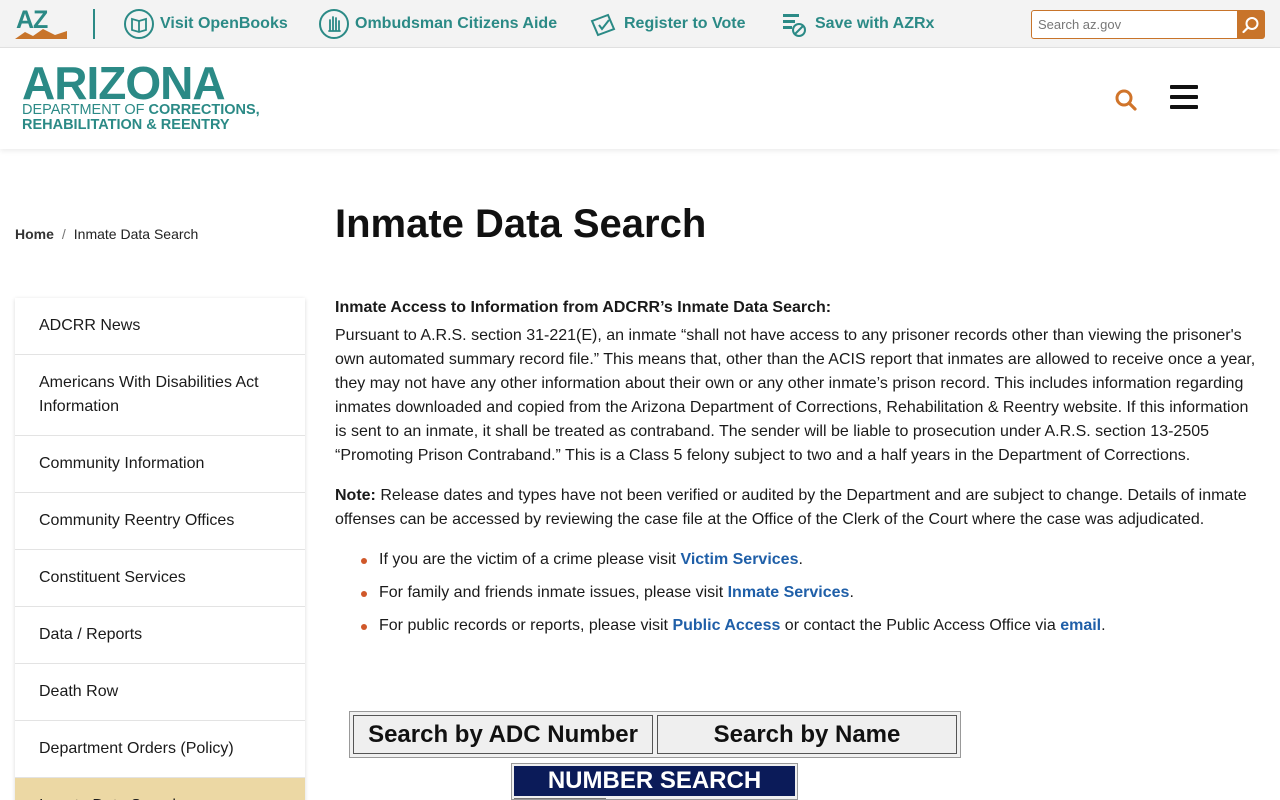 This screenshot has height=800, width=1280. What do you see at coordinates (160, 578) in the screenshot?
I see `sidebar-item-constituent-services: Constituent Services` at bounding box center [160, 578].